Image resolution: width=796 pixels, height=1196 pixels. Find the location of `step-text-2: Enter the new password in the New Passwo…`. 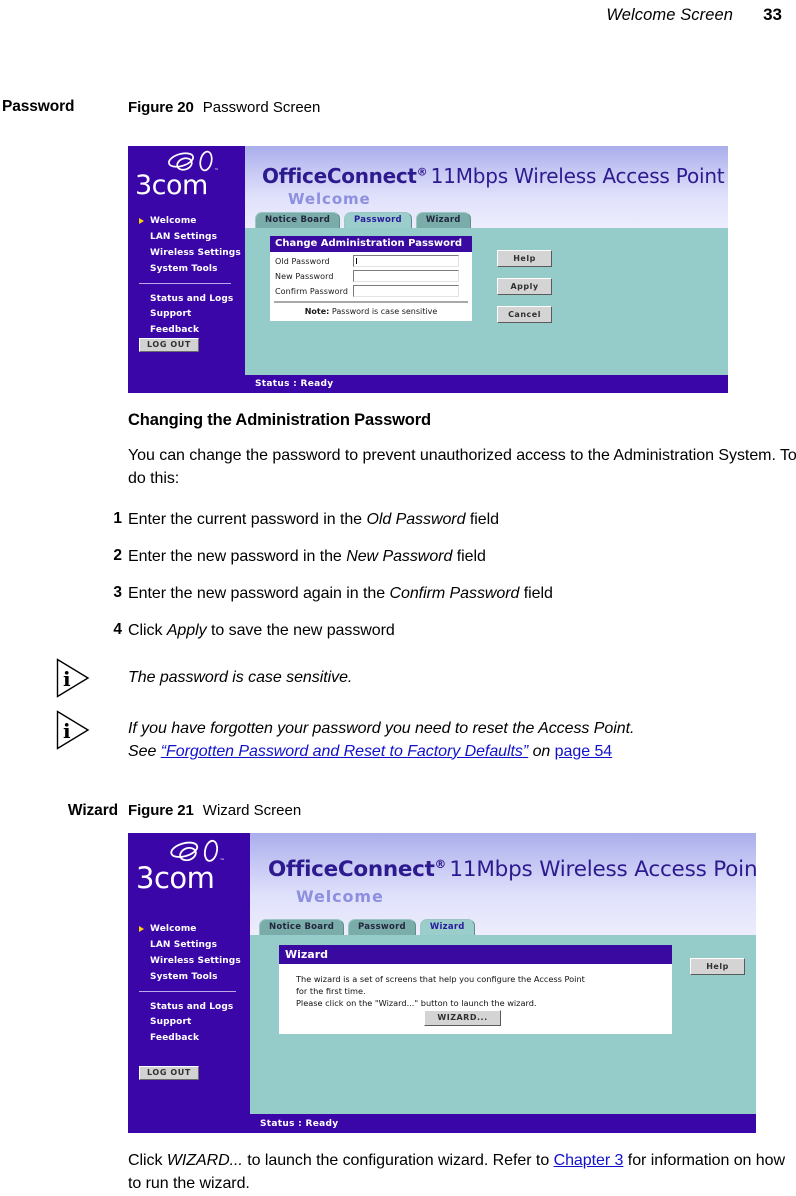

step-text-2: Enter the new password in the New Passwo… is located at coordinates (458, 557).